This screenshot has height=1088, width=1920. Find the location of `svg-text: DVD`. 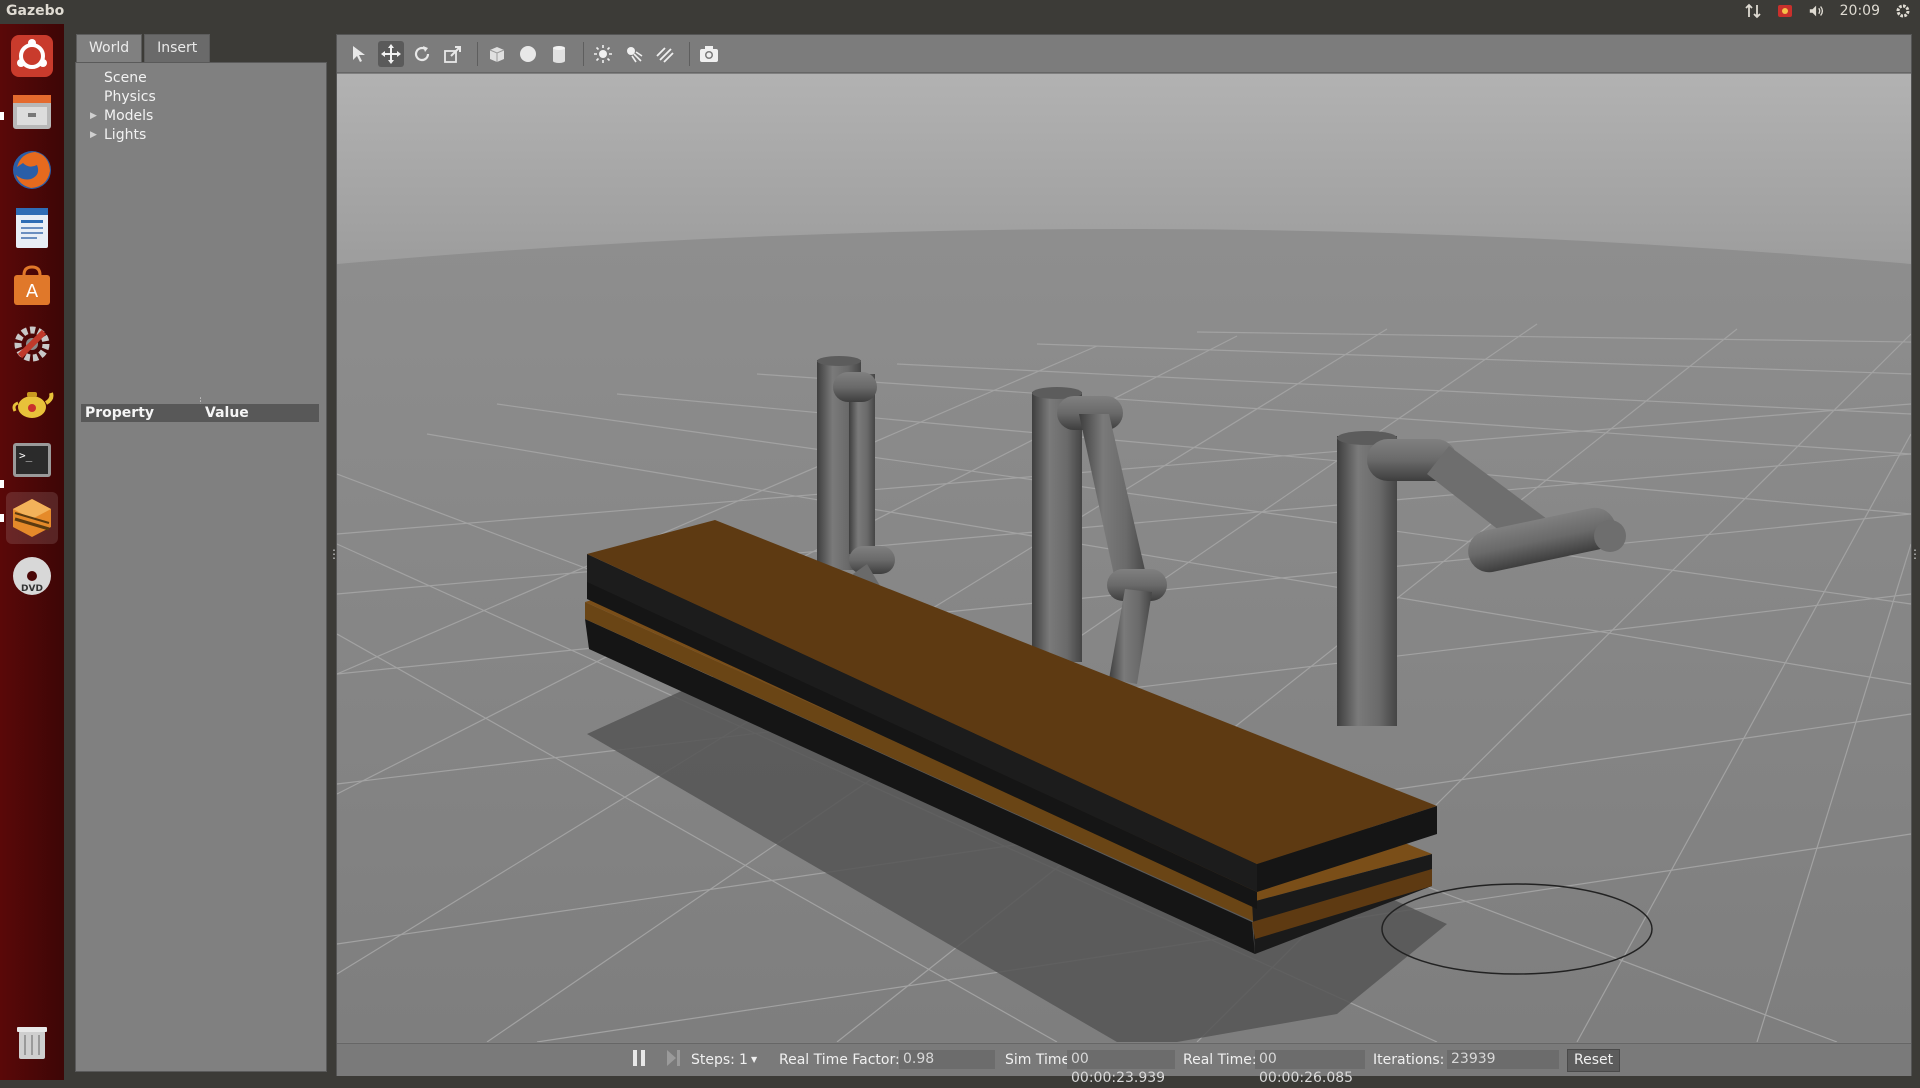

svg-text: DVD is located at coordinates (32, 589).